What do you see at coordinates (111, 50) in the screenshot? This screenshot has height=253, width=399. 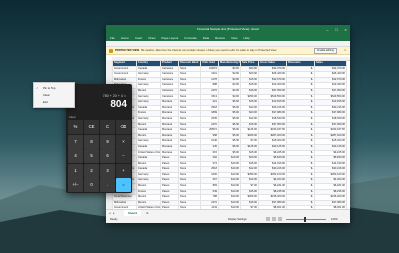 I see `shield-icon` at bounding box center [111, 50].